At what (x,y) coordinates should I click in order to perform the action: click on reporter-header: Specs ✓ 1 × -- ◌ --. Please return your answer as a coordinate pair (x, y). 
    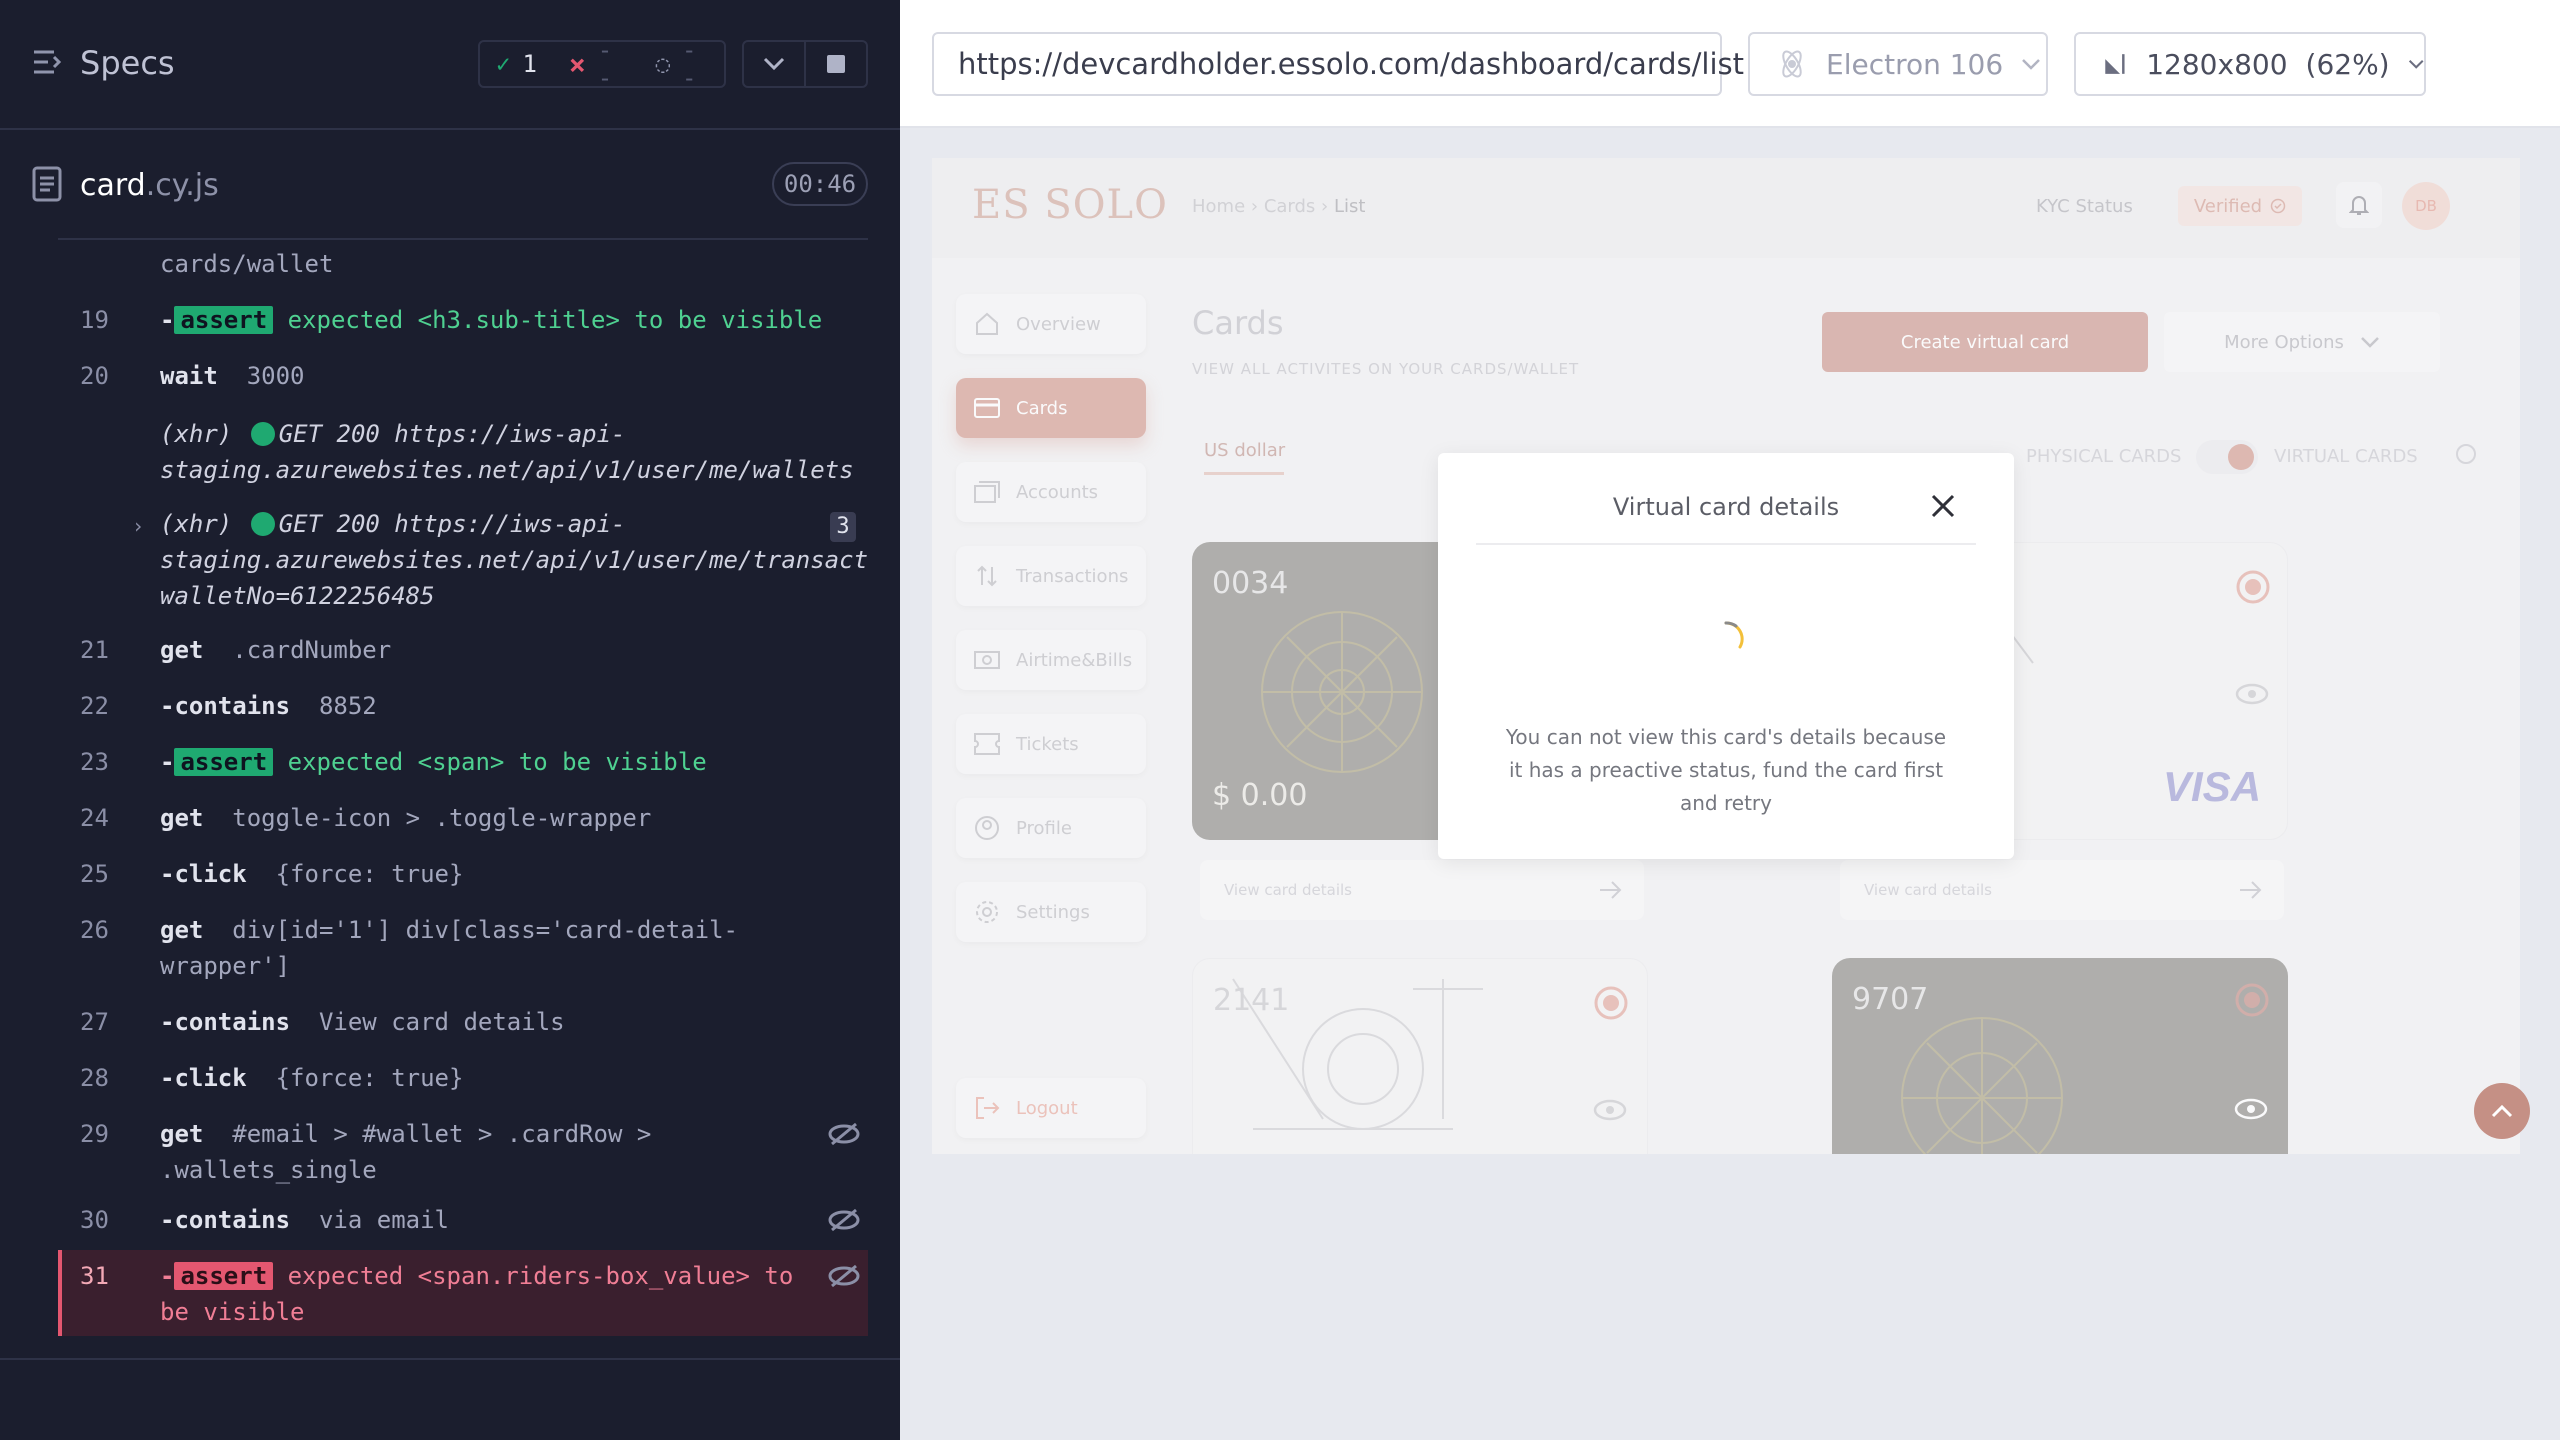
    Looking at the image, I should click on (450, 65).